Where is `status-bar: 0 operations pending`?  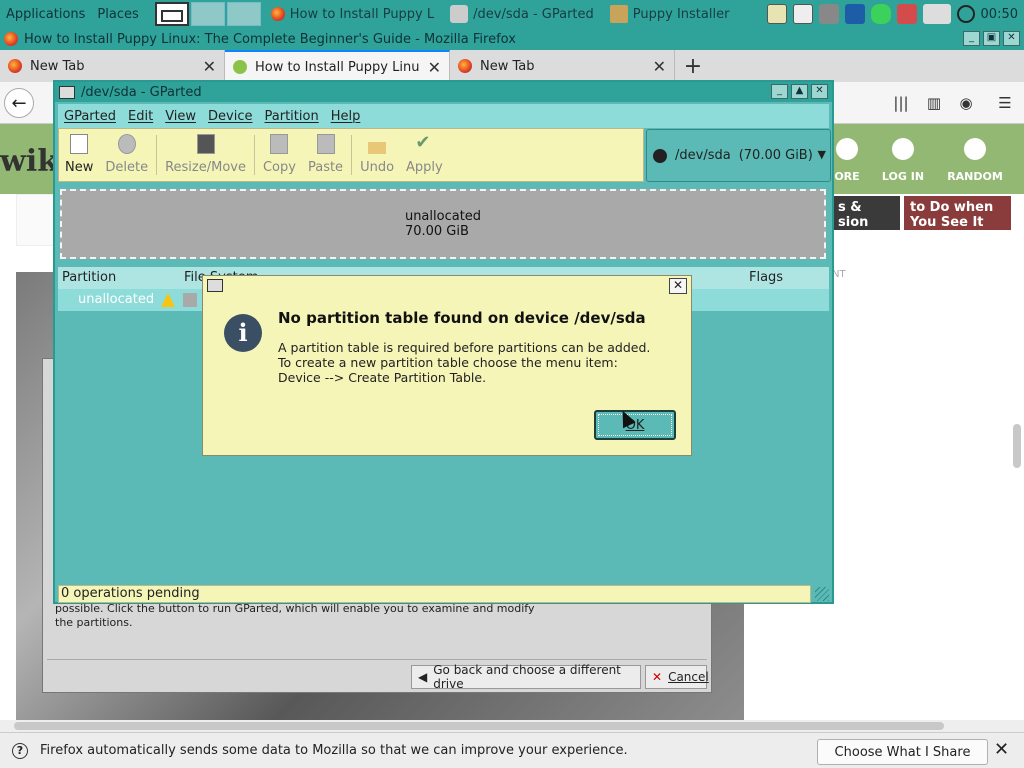 status-bar: 0 operations pending is located at coordinates (434, 594).